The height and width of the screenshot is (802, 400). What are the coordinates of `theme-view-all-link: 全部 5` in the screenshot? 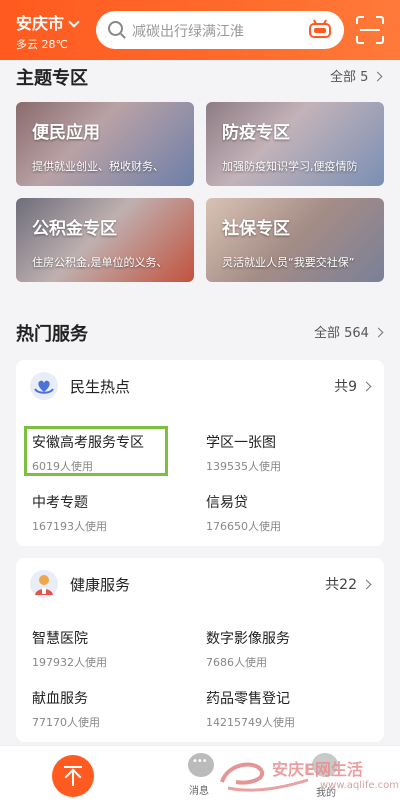 It's located at (356, 75).